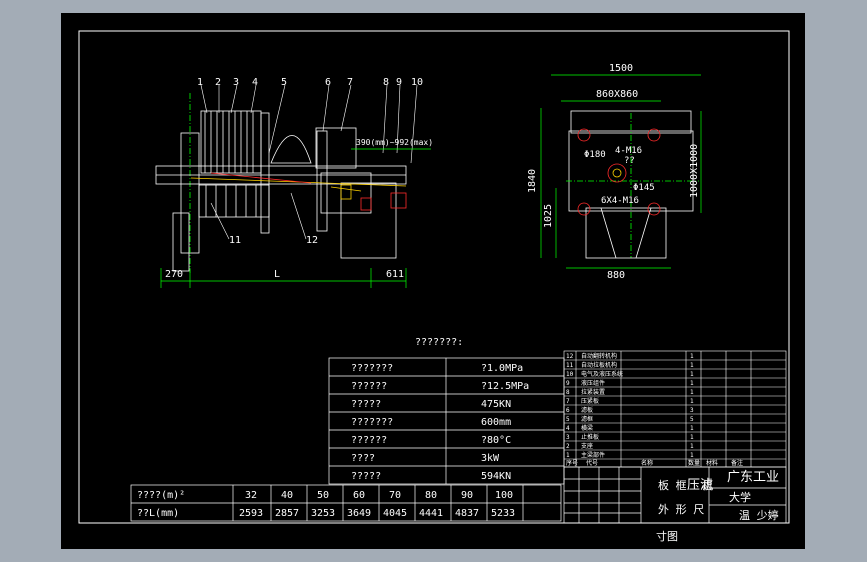  What do you see at coordinates (200, 82) in the screenshot?
I see `callout-1: 1` at bounding box center [200, 82].